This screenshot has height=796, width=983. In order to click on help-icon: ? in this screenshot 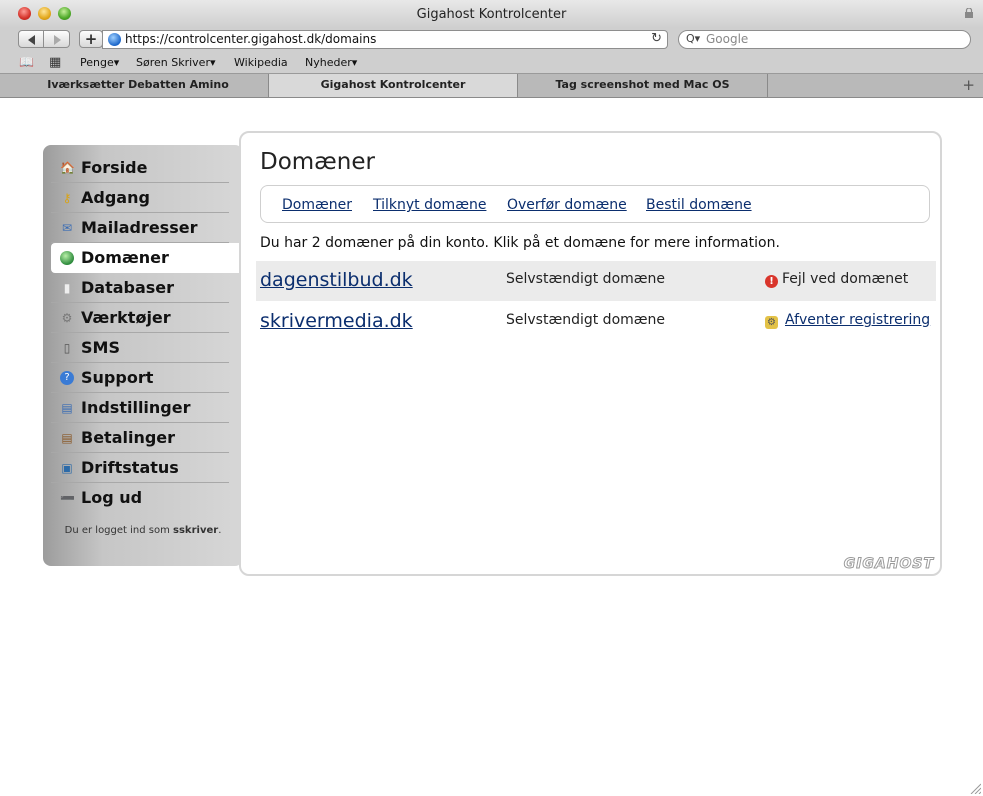, I will do `click(67, 378)`.